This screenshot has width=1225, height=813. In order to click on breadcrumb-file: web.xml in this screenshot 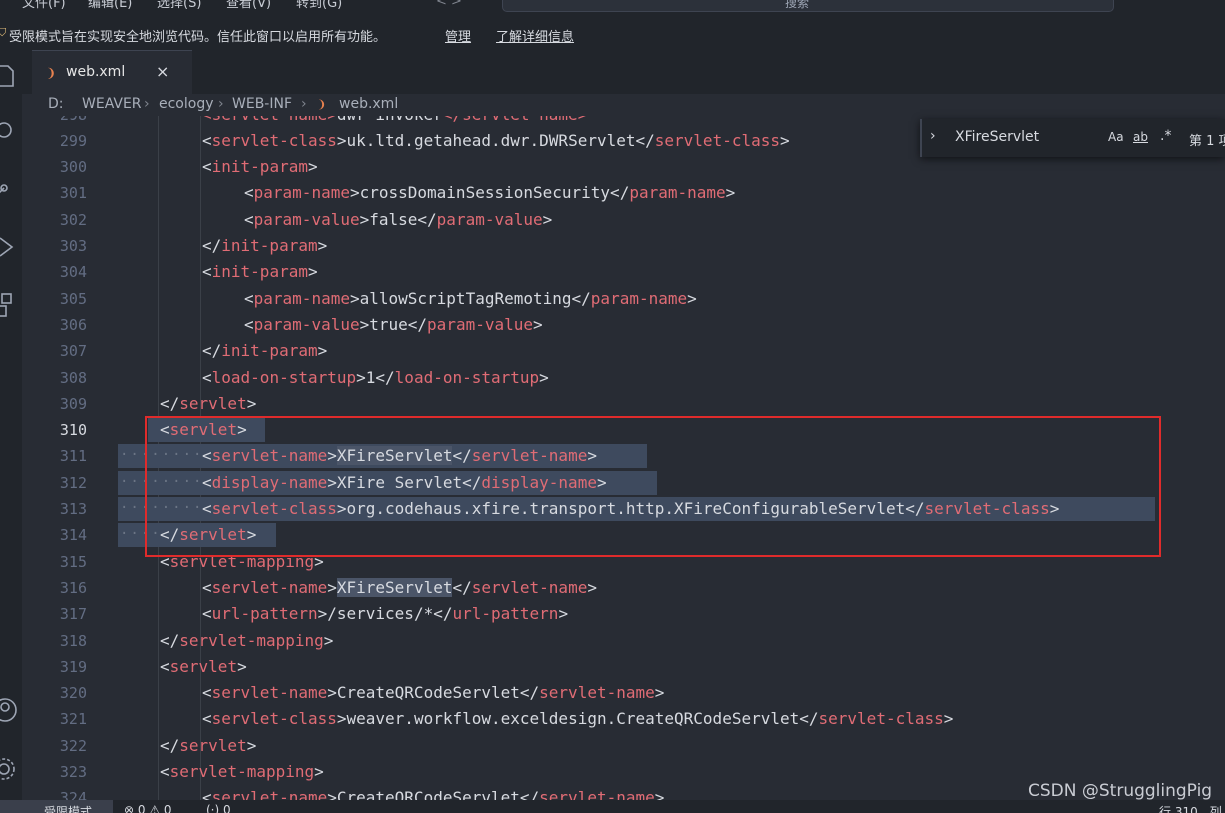, I will do `click(368, 104)`.